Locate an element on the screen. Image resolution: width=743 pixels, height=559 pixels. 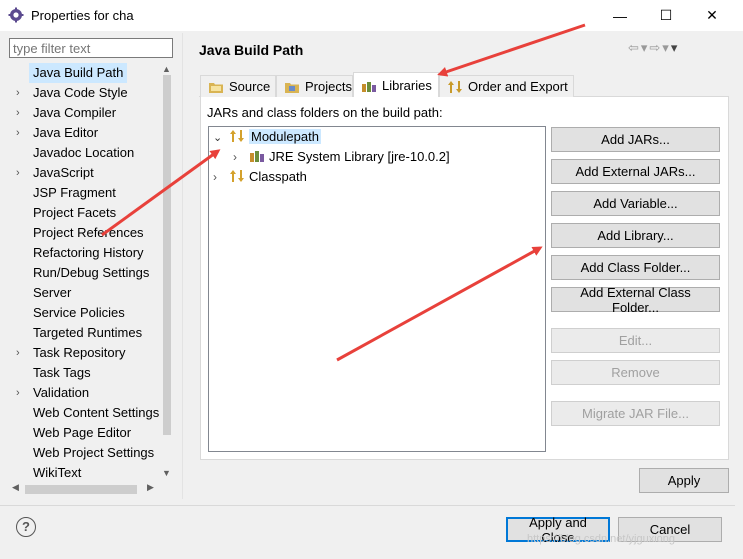
arrow-to-libraries-tab is located at coordinates (511, 50).